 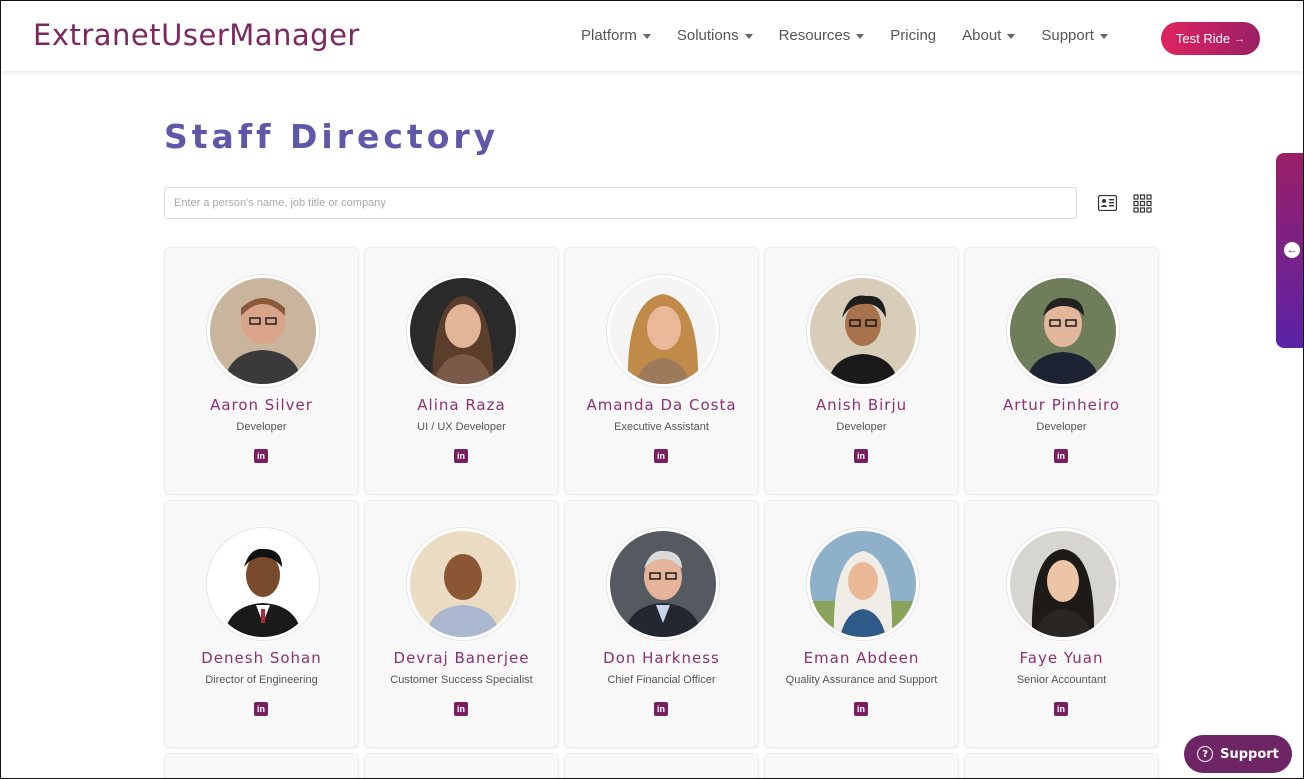 I want to click on nav-label: Resources, so click(x=814, y=35).